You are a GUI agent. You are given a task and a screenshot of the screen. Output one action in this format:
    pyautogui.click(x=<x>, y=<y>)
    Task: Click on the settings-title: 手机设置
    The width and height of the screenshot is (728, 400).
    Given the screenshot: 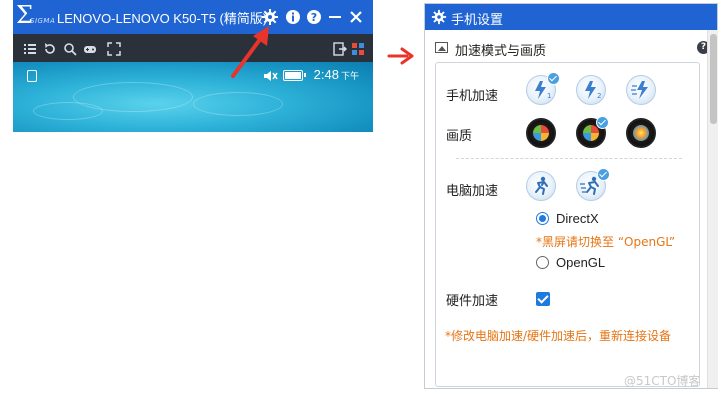 What is the action you would take?
    pyautogui.click(x=477, y=20)
    